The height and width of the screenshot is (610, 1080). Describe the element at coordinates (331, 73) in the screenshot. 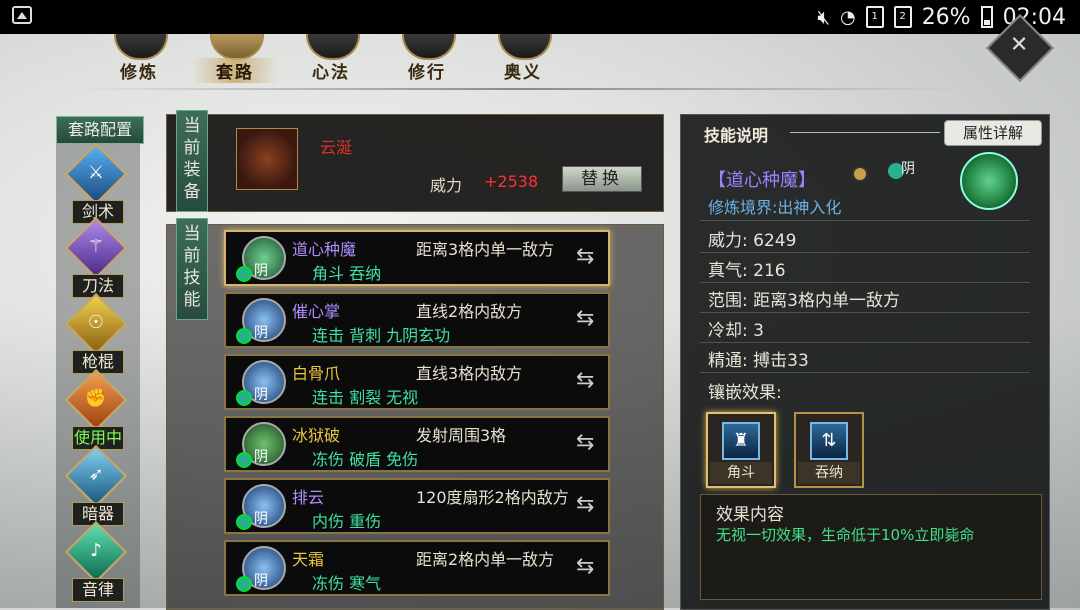

I see `tab-label: 心法` at that location.